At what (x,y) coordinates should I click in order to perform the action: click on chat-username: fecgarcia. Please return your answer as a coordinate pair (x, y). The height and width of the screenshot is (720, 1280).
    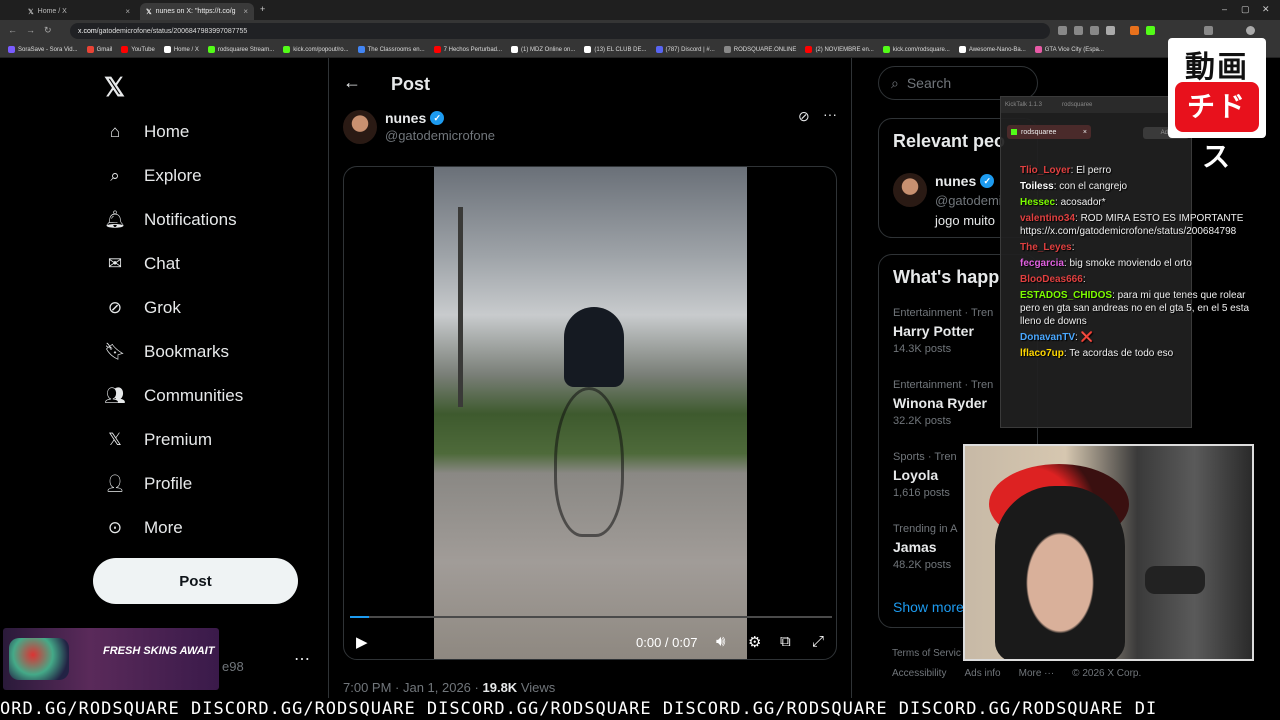
    Looking at the image, I should click on (1042, 263).